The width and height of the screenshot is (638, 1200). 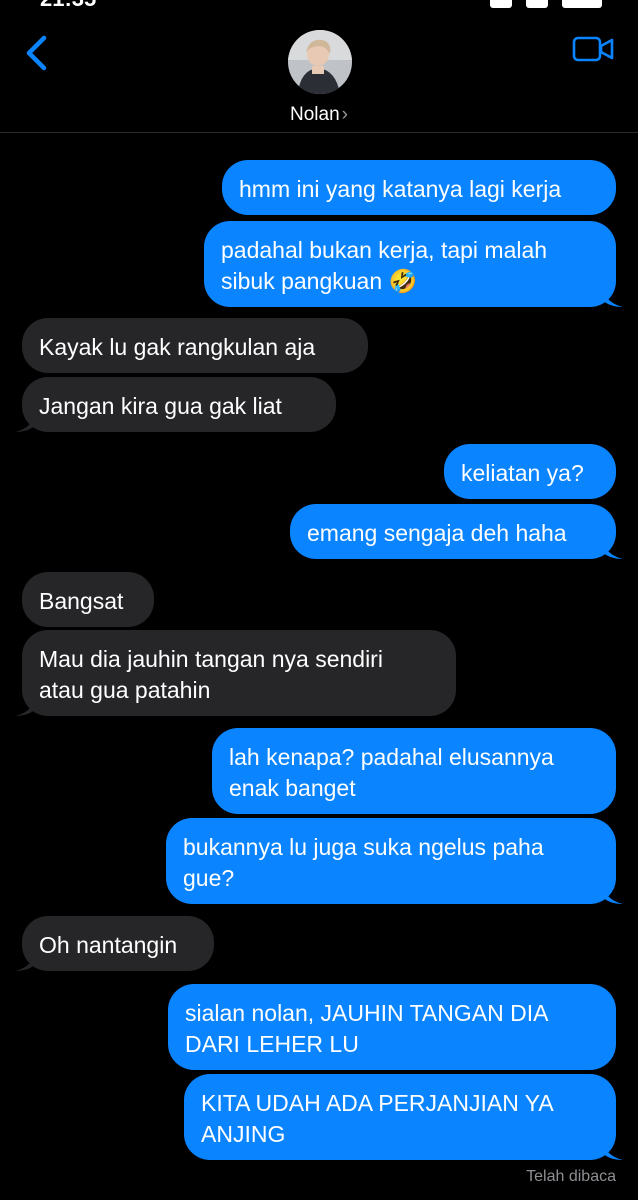 I want to click on message-line: Mau dia jauhin tangan nya sendiri, so click(x=211, y=659).